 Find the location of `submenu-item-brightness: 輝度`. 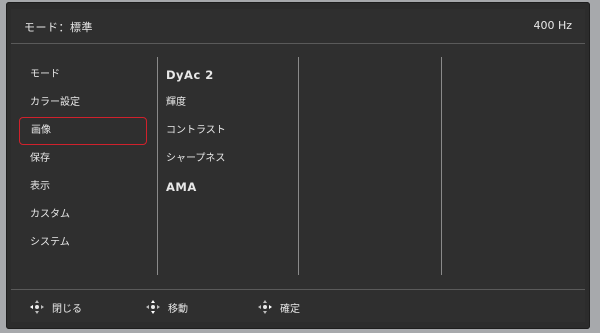

submenu-item-brightness: 輝度 is located at coordinates (236, 103).